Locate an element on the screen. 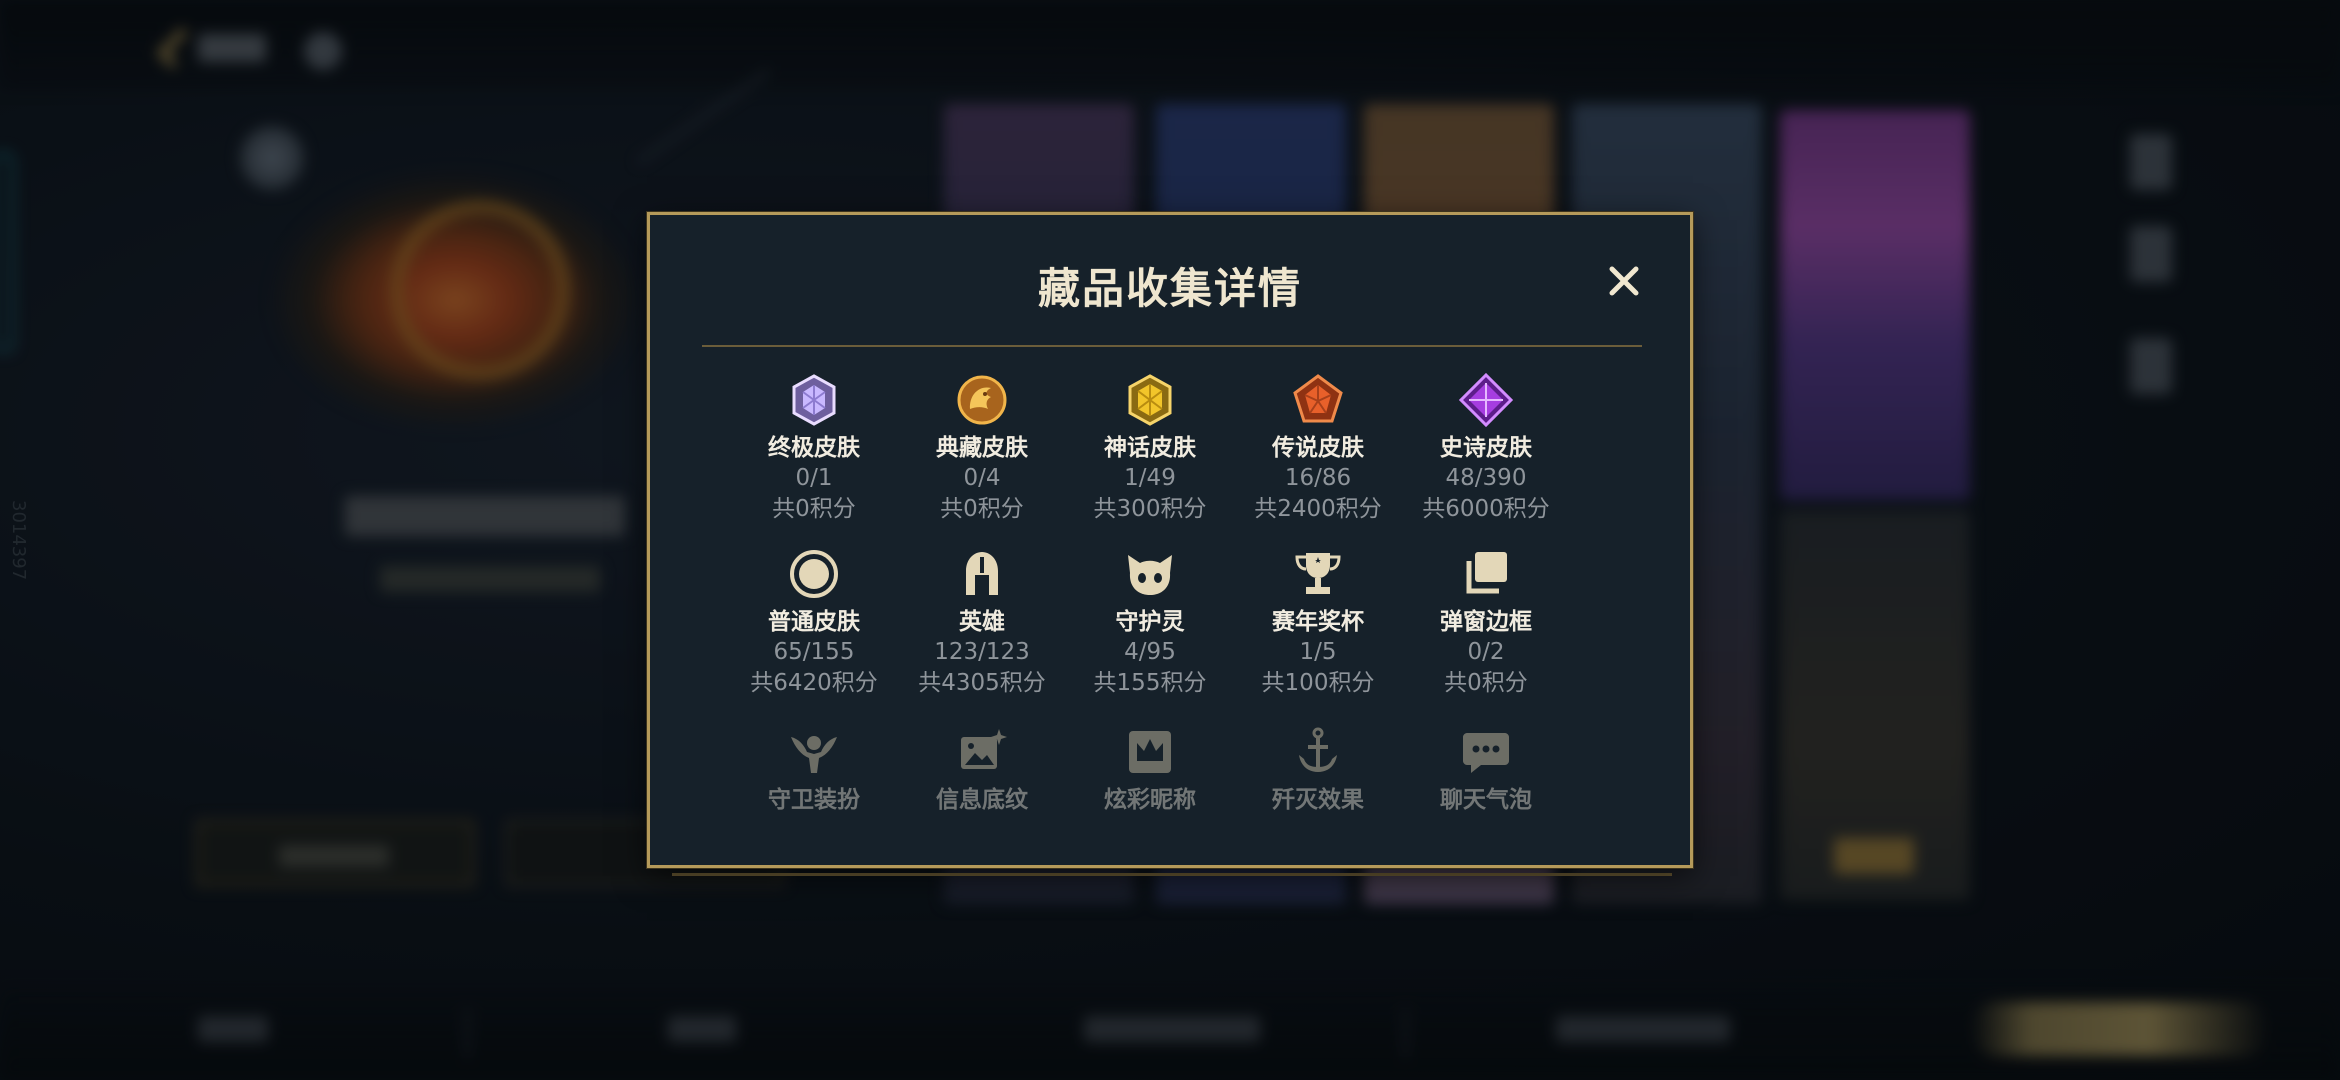 This screenshot has height=1080, width=2340. category-name: 终极皮肤 is located at coordinates (814, 448).